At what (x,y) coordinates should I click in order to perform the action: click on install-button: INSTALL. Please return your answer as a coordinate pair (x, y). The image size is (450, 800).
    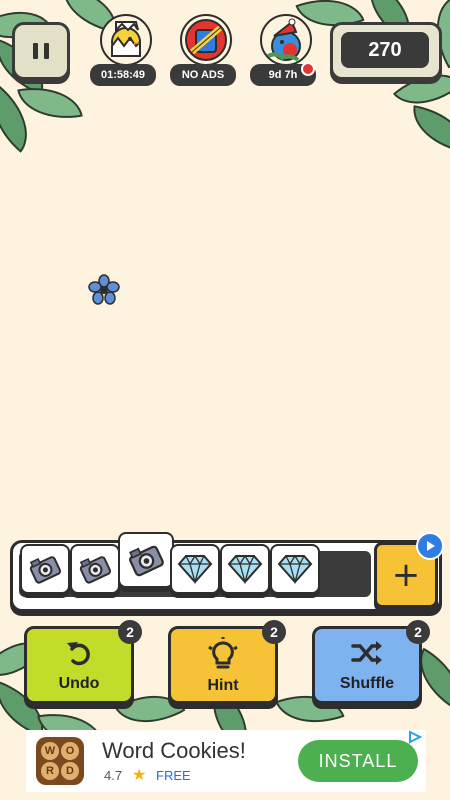
    Looking at the image, I should click on (358, 761).